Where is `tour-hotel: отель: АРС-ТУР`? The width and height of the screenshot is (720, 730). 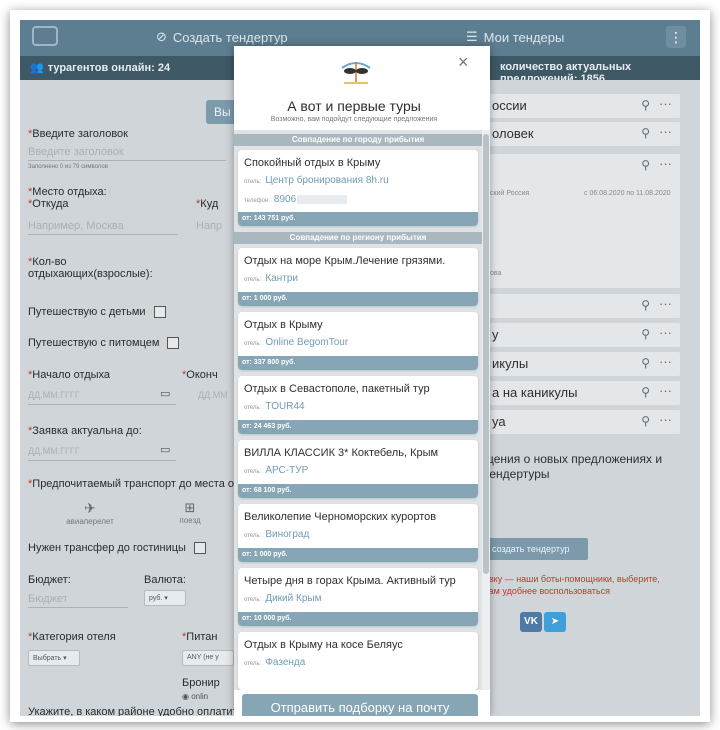
tour-hotel: отель: АРС-ТУР is located at coordinates (276, 470).